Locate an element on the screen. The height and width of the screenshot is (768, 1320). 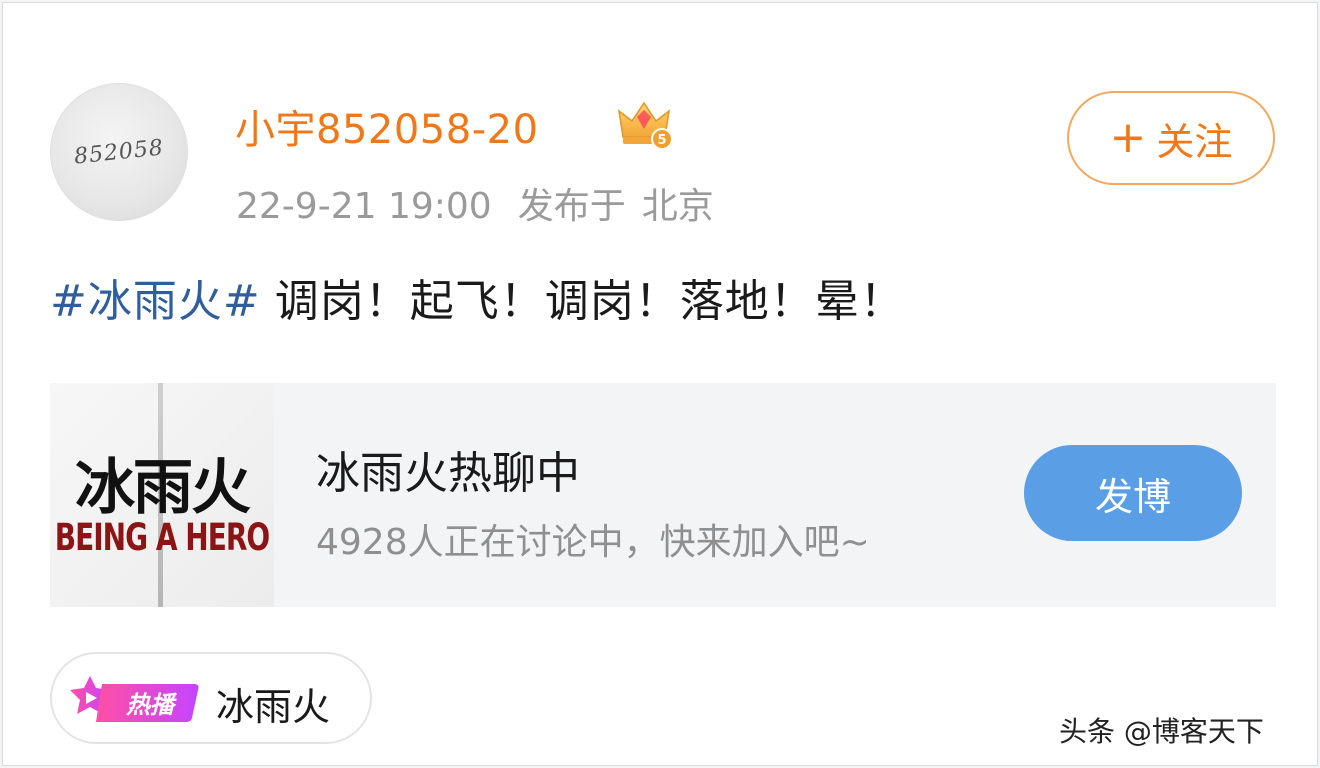
username: 小宇852058-20 is located at coordinates (387, 126).